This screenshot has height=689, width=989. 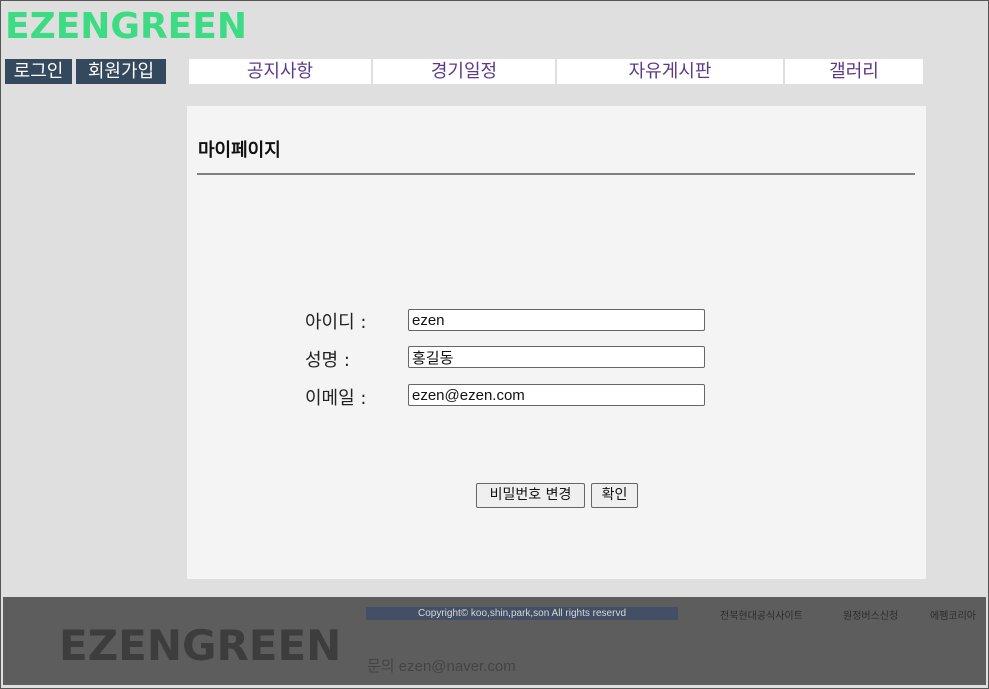 What do you see at coordinates (121, 71) in the screenshot?
I see `signup-button: 회원가입` at bounding box center [121, 71].